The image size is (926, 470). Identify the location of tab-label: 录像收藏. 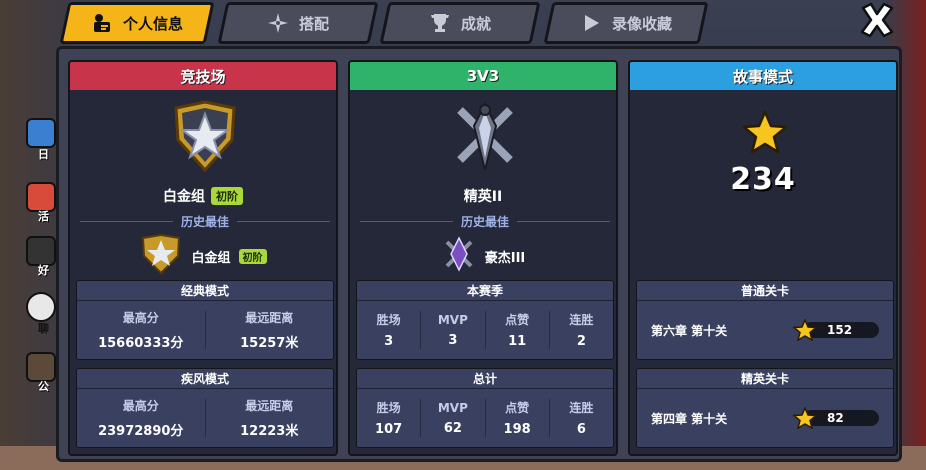
(641, 23).